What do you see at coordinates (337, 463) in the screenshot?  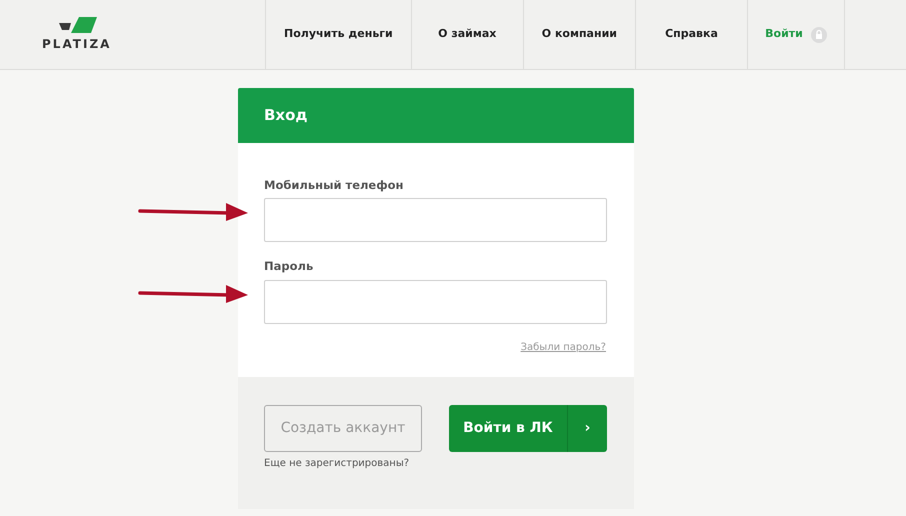 I see `register-hint: Еще не зарегистрированы?` at bounding box center [337, 463].